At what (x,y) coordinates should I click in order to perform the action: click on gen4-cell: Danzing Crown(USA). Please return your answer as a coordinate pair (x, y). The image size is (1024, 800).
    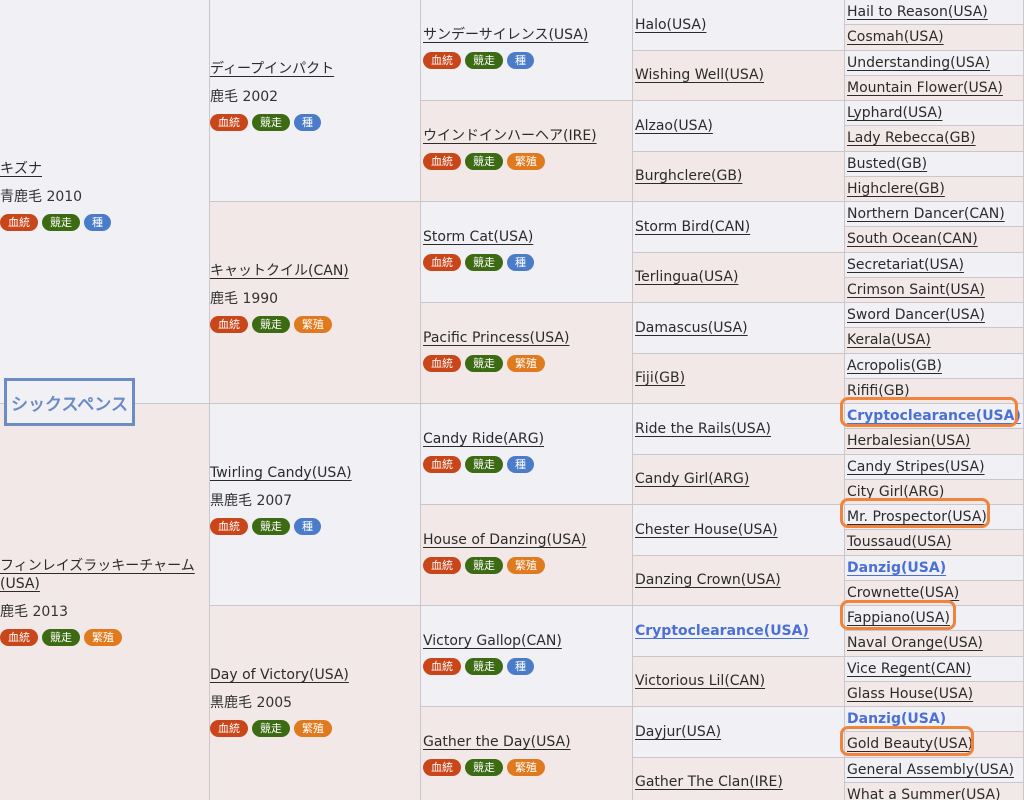
    Looking at the image, I should click on (739, 580).